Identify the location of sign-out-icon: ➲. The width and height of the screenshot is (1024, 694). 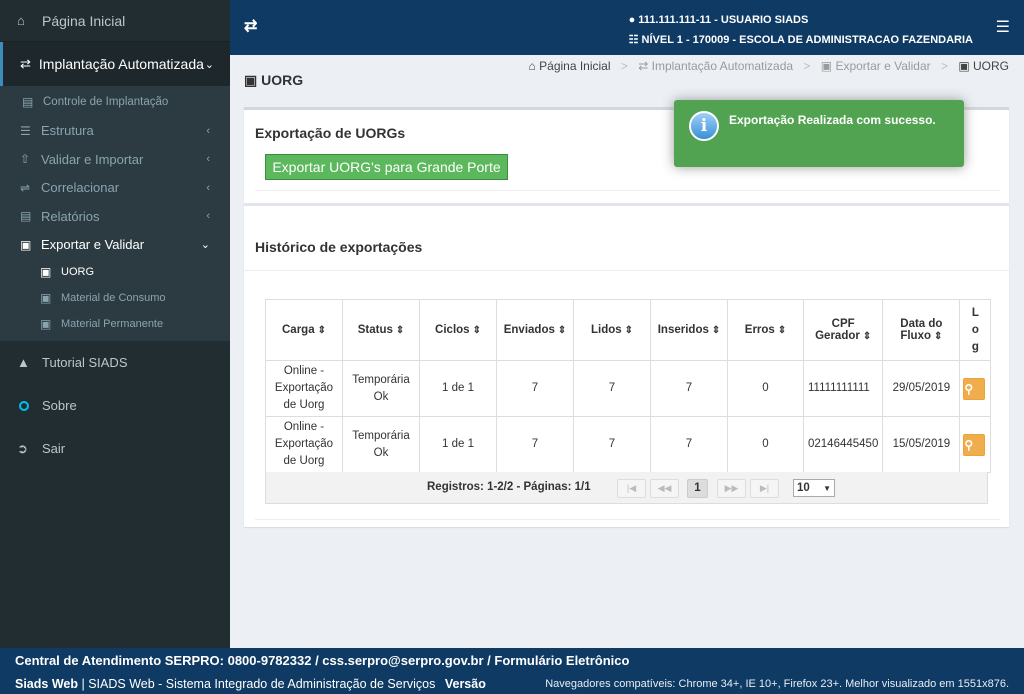
(22, 448).